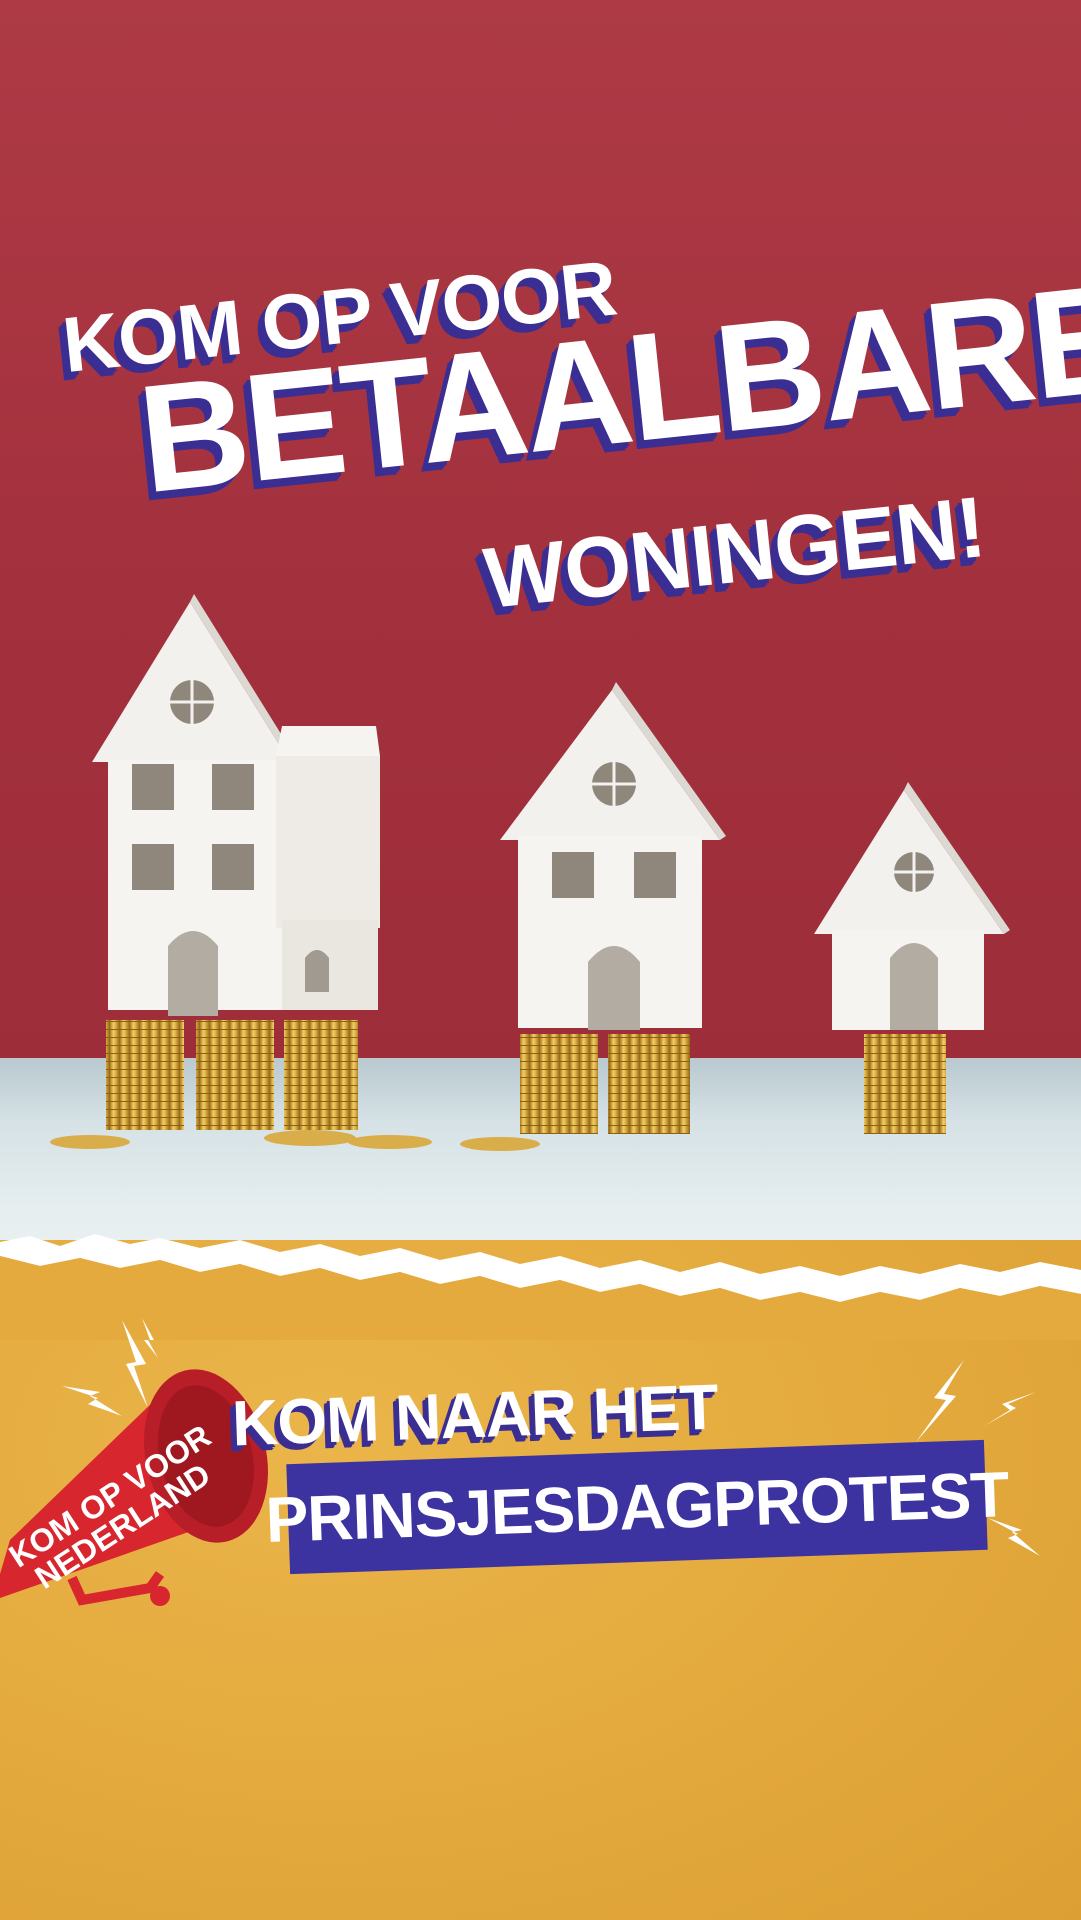  I want to click on cta-line-2: PRINSJESDAGPROTEST, so click(637, 1507).